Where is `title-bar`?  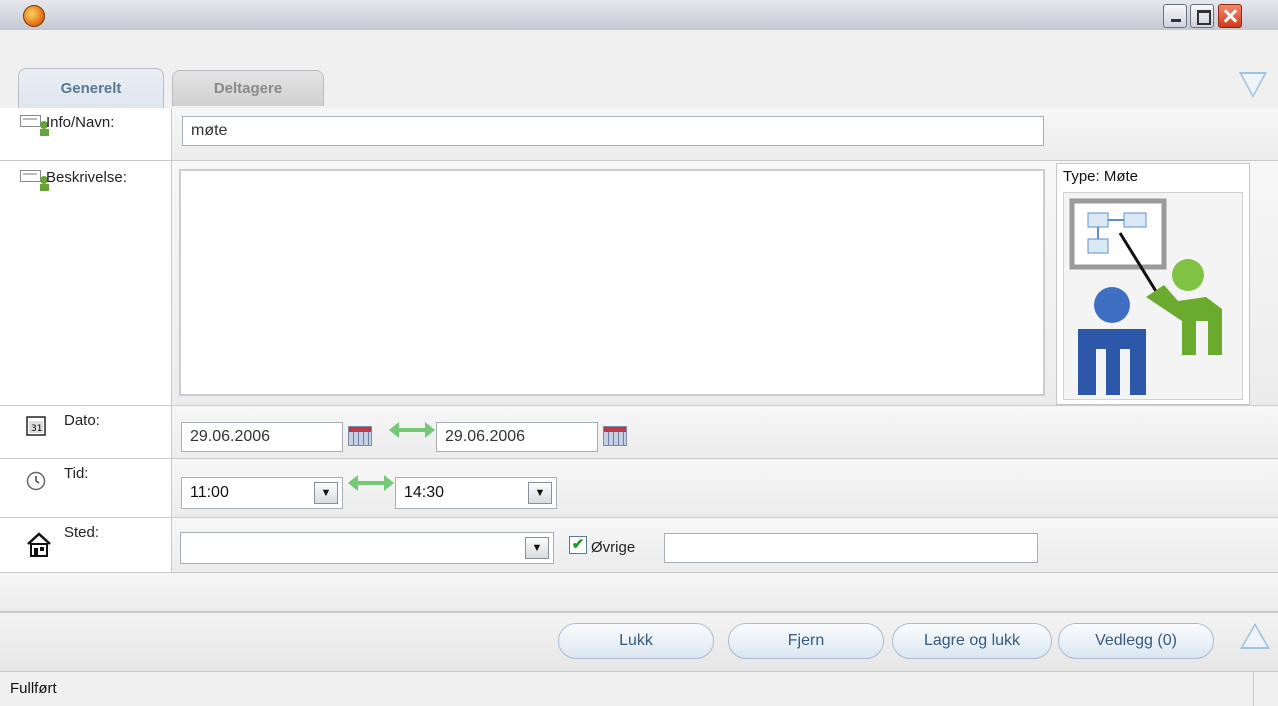
title-bar is located at coordinates (639, 15).